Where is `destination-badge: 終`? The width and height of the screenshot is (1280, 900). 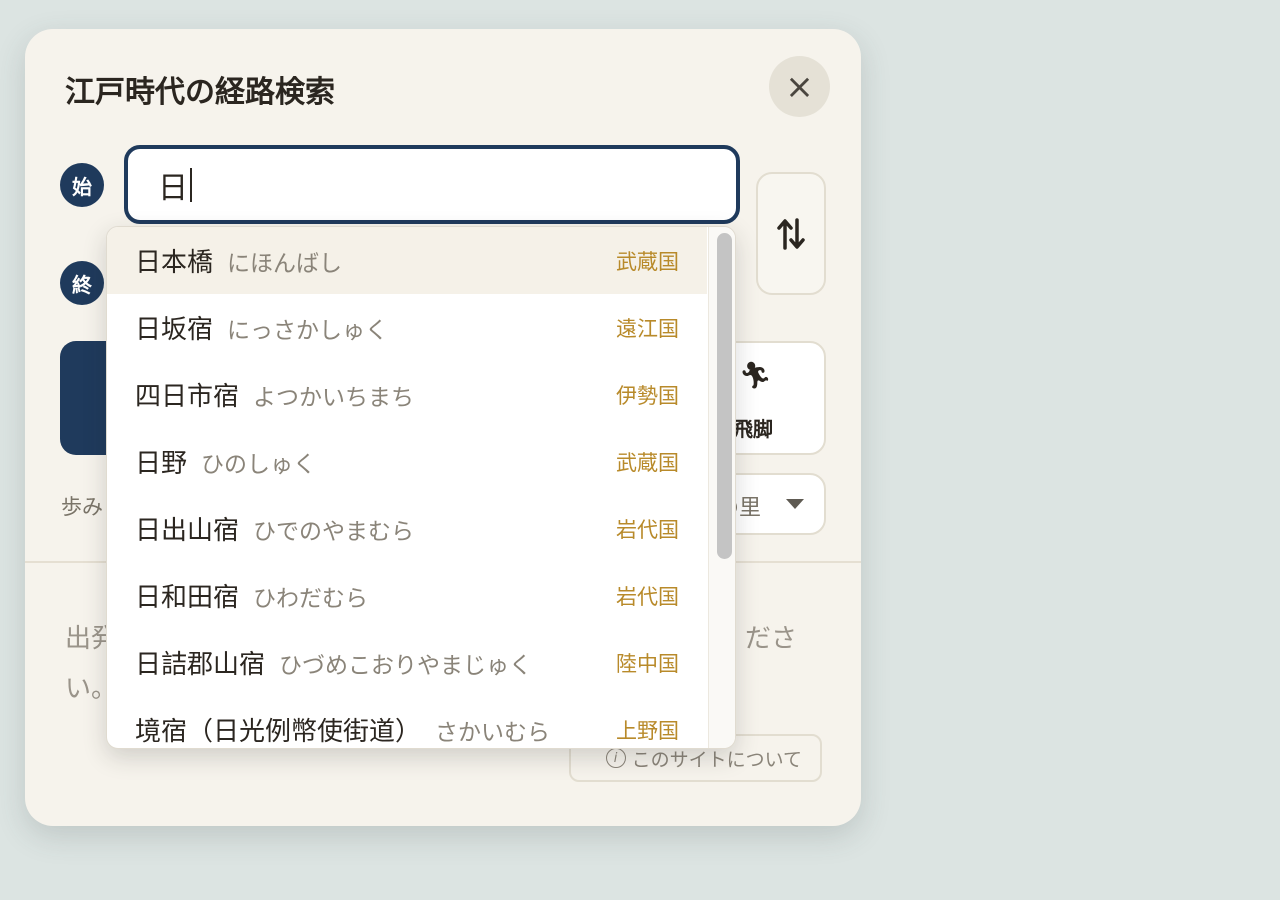
destination-badge: 終 is located at coordinates (82, 283).